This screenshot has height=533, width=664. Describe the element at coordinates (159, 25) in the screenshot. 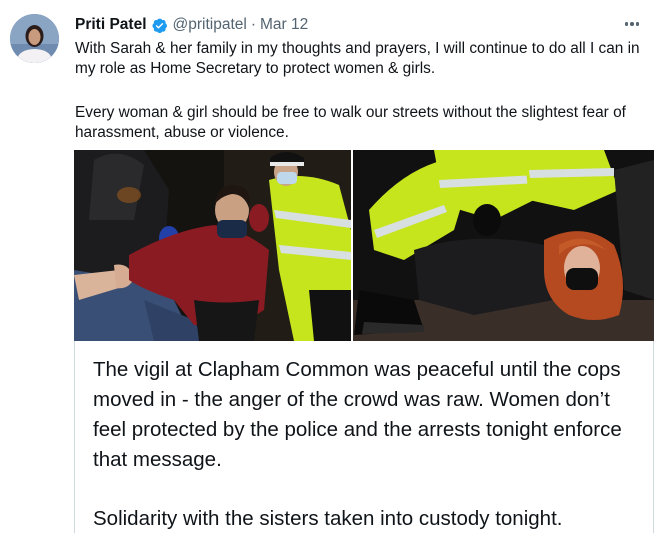

I see `verified-badge-icon` at that location.